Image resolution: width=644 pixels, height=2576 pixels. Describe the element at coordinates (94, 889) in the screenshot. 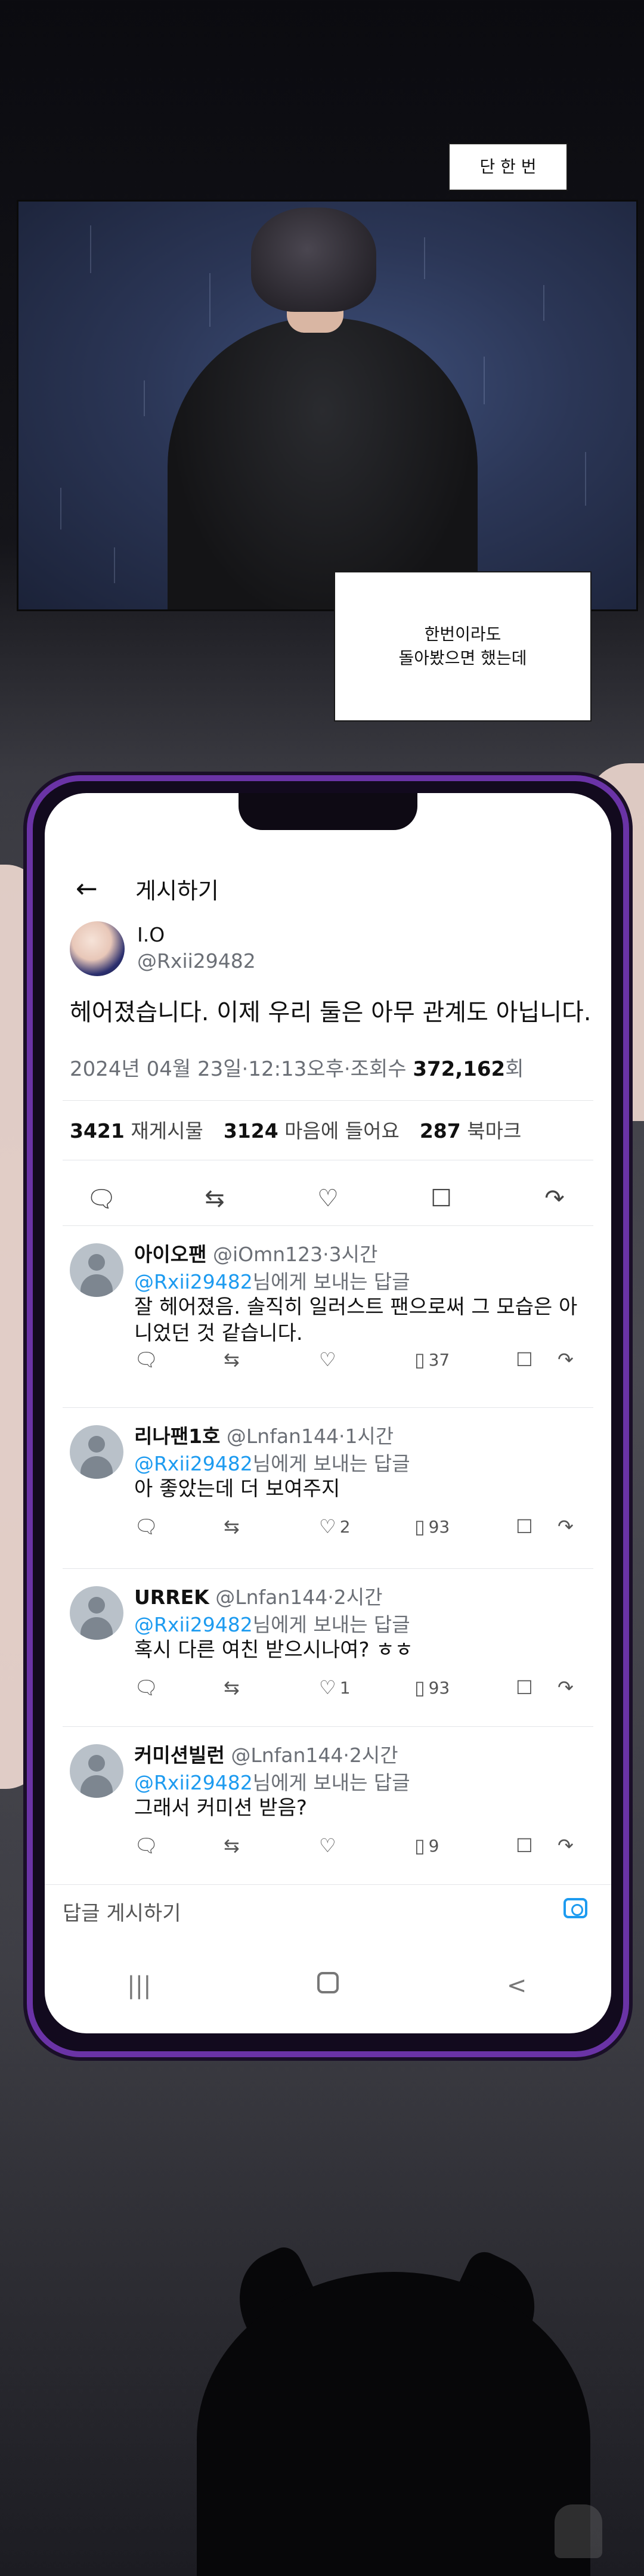

I see `back-arrow-icon: ←` at that location.